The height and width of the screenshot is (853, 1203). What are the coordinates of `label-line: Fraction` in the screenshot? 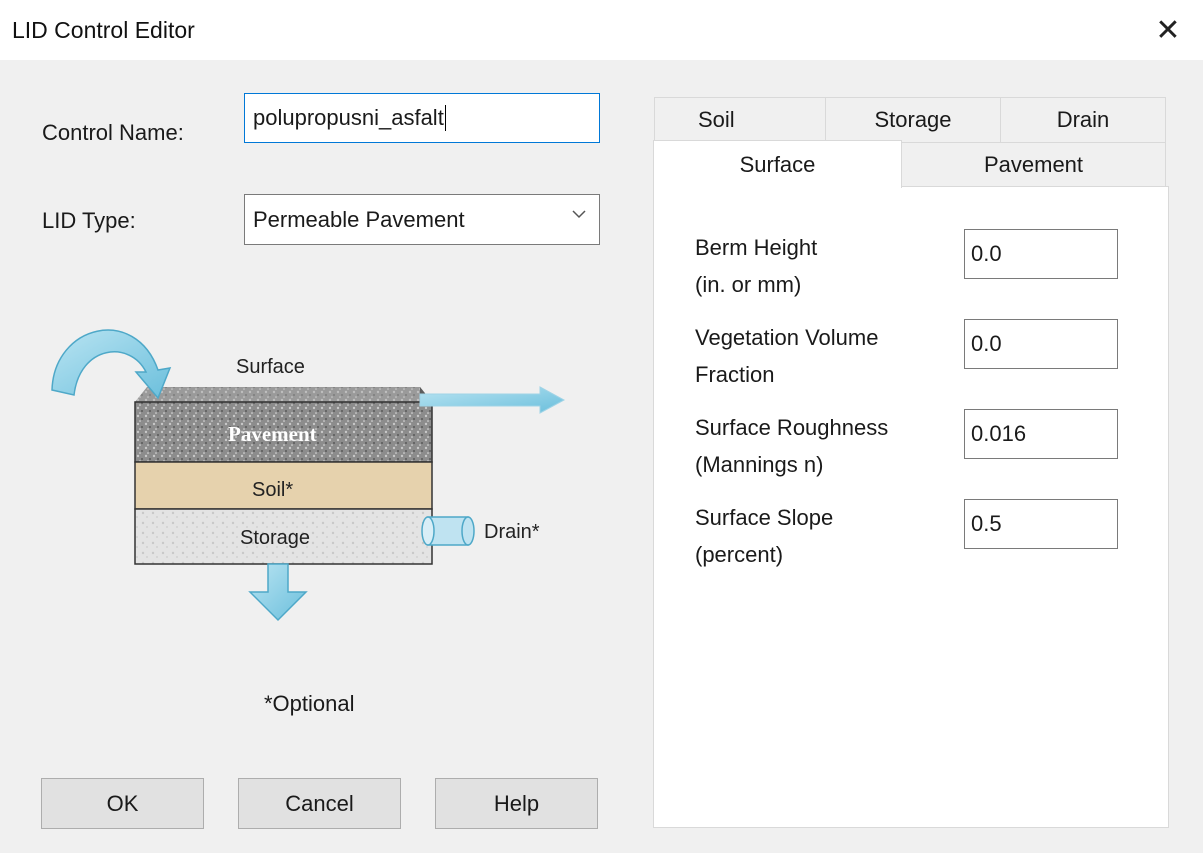 It's located at (735, 374).